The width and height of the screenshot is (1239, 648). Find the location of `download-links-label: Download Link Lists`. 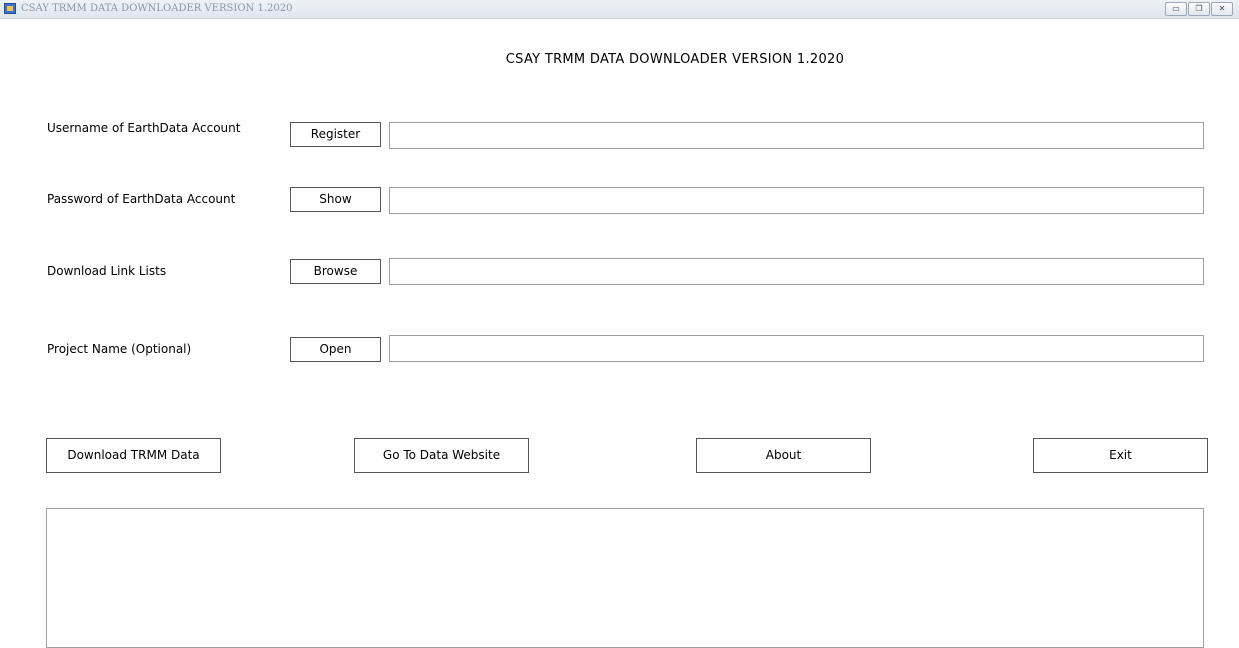

download-links-label: Download Link Lists is located at coordinates (107, 271).